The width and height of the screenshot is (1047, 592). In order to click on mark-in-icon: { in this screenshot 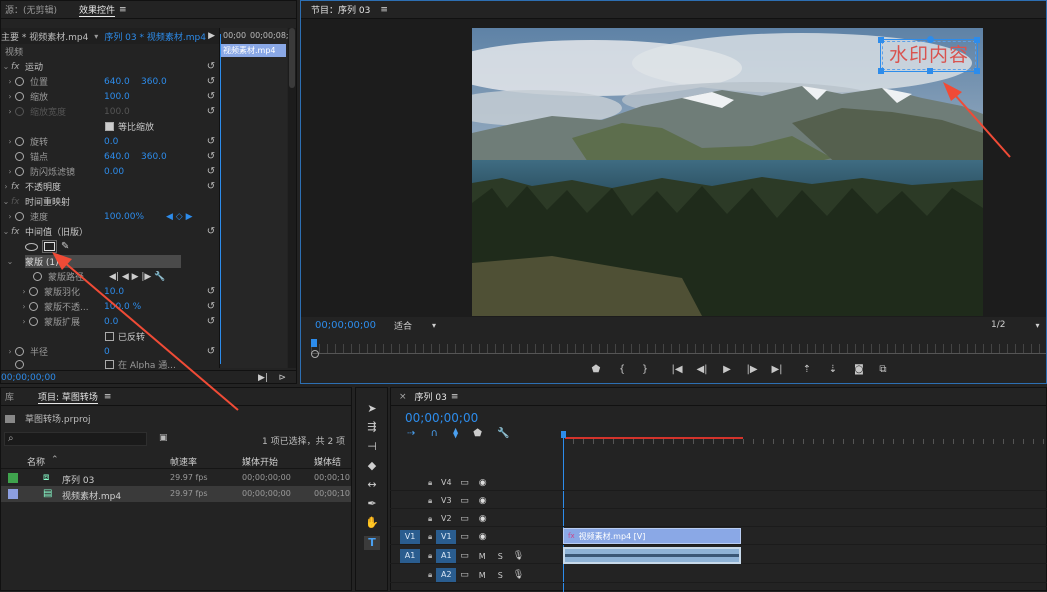, I will do `click(622, 369)`.